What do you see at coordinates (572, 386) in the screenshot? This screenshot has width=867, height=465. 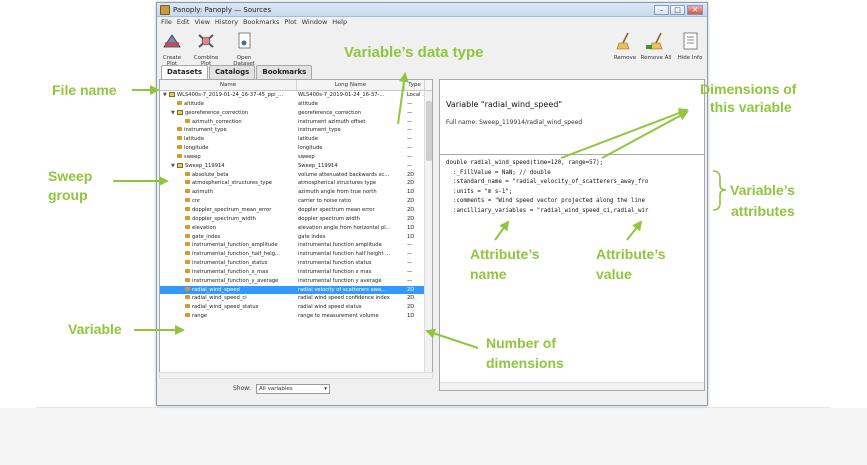 I see `info-horizontal-scrollbar` at bounding box center [572, 386].